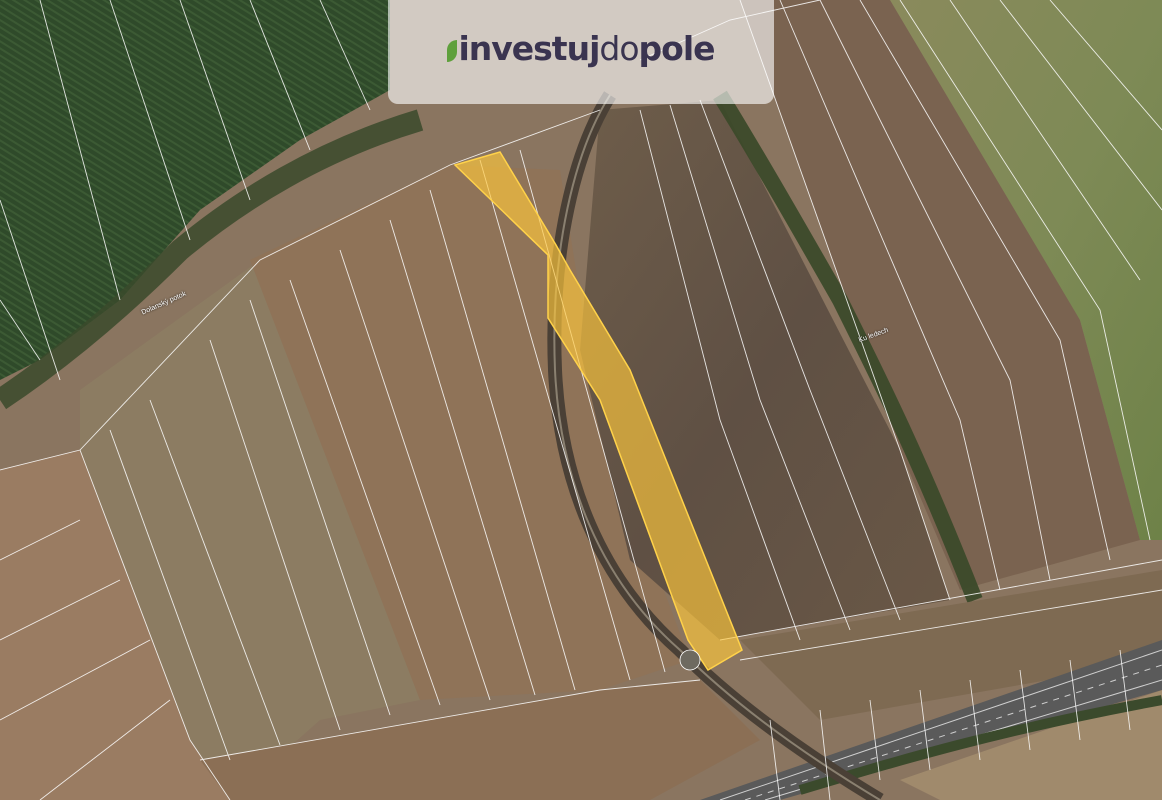 This screenshot has height=800, width=1162. I want to click on logo-word-investuj: investuj, so click(529, 48).